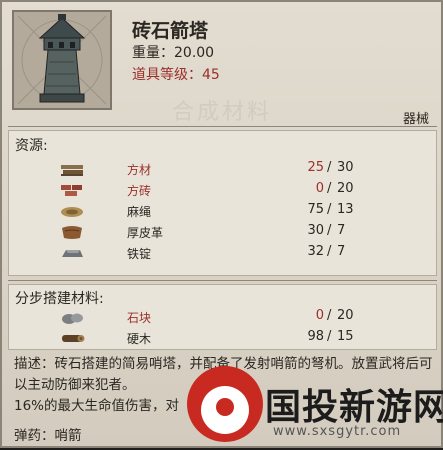  Describe the element at coordinates (170, 31) in the screenshot. I see `item-title: 砖石箭塔` at that location.